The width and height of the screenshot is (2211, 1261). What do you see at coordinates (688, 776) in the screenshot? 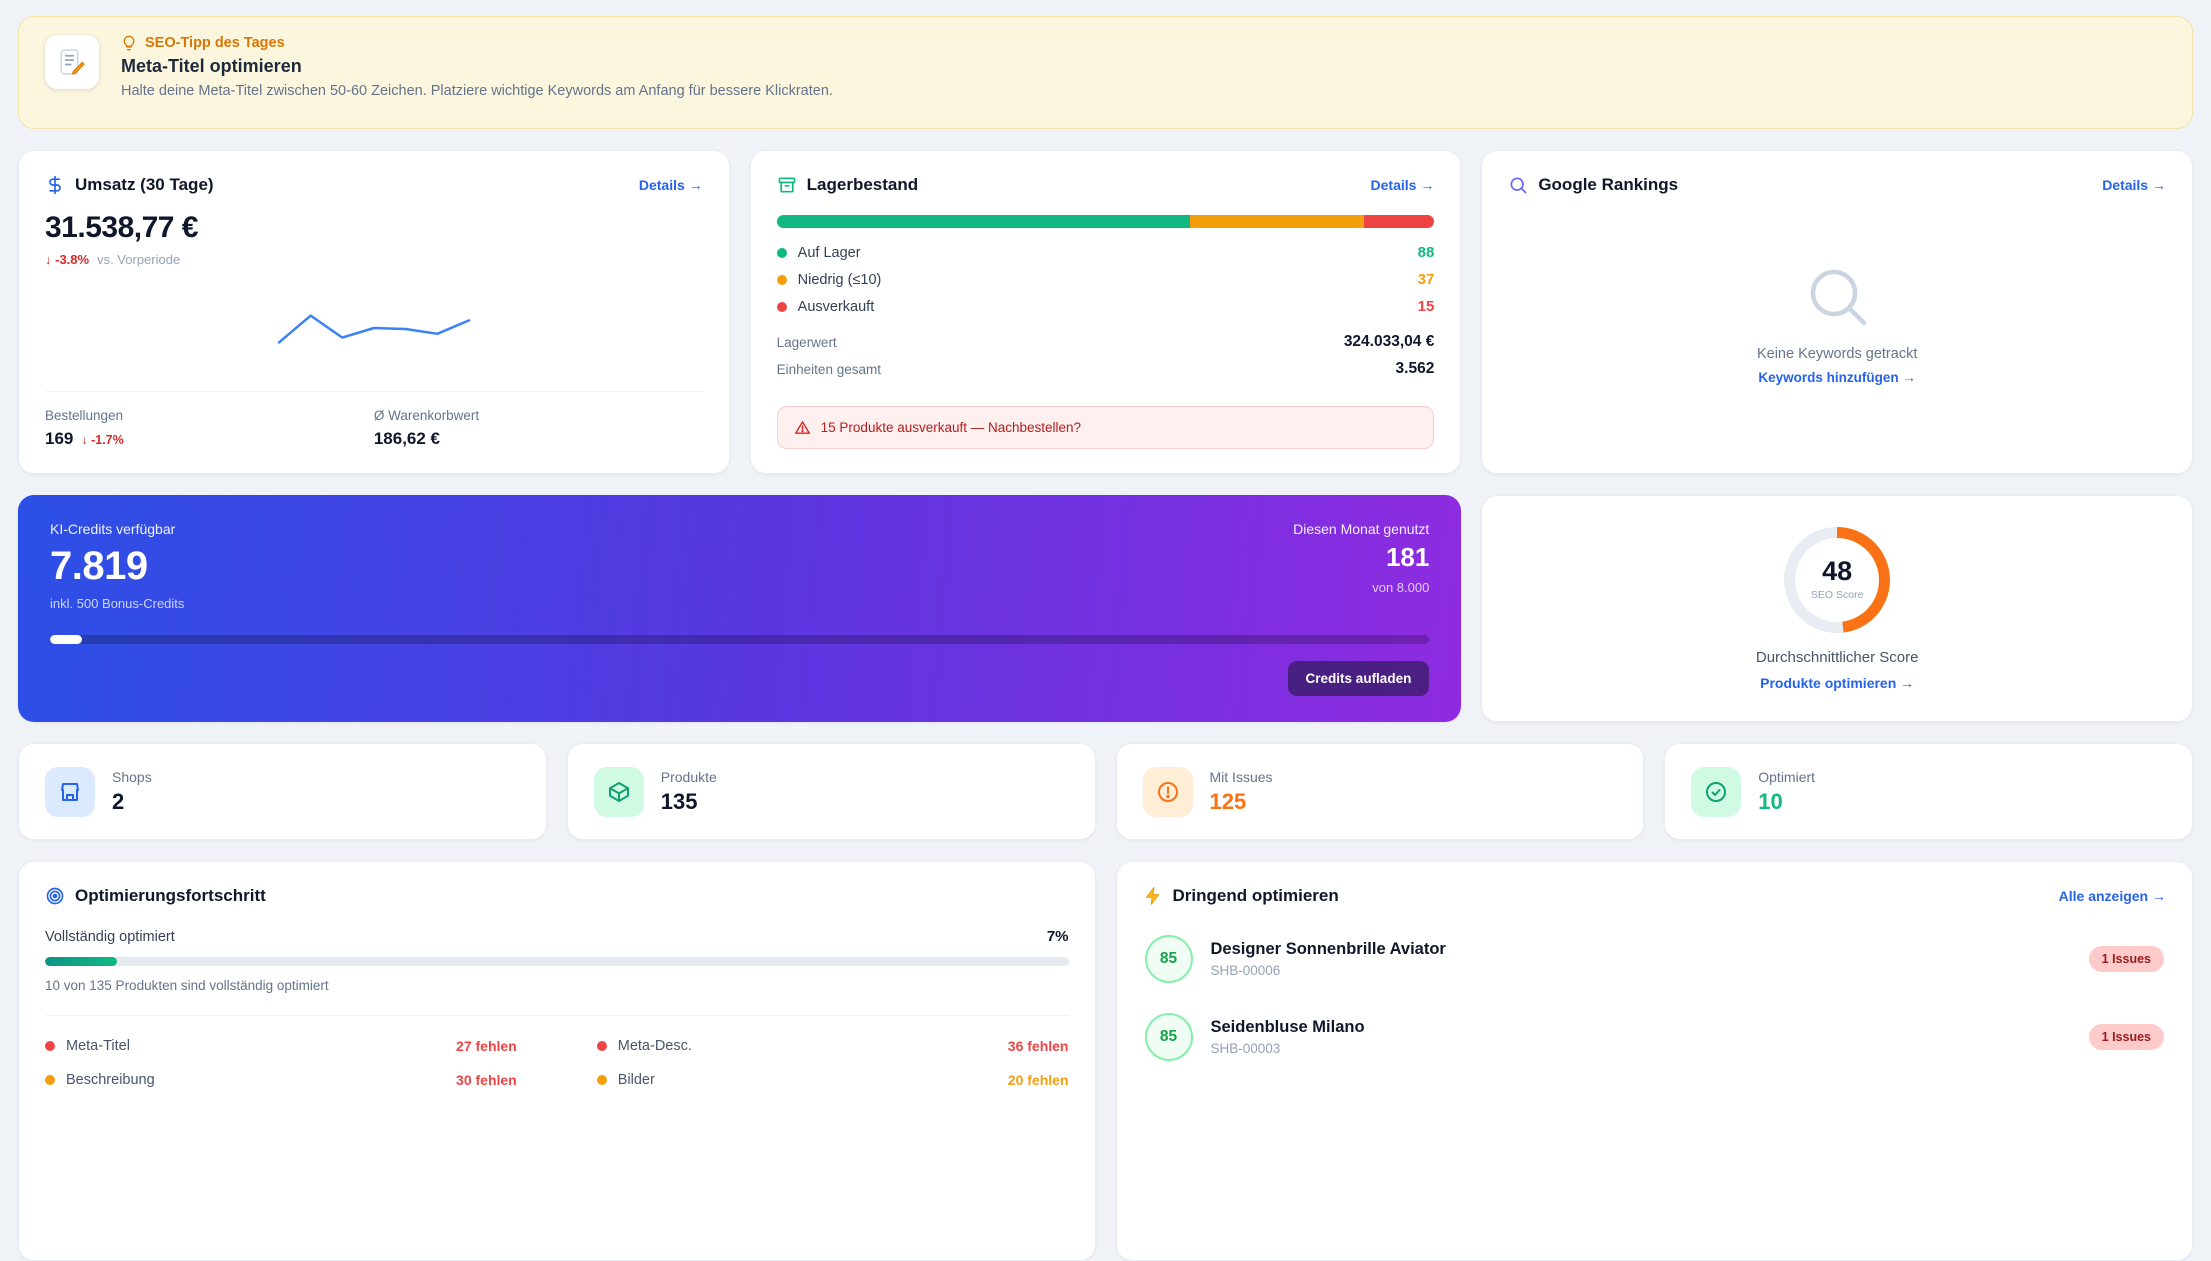
I see `stat-products-label: Produkte` at bounding box center [688, 776].